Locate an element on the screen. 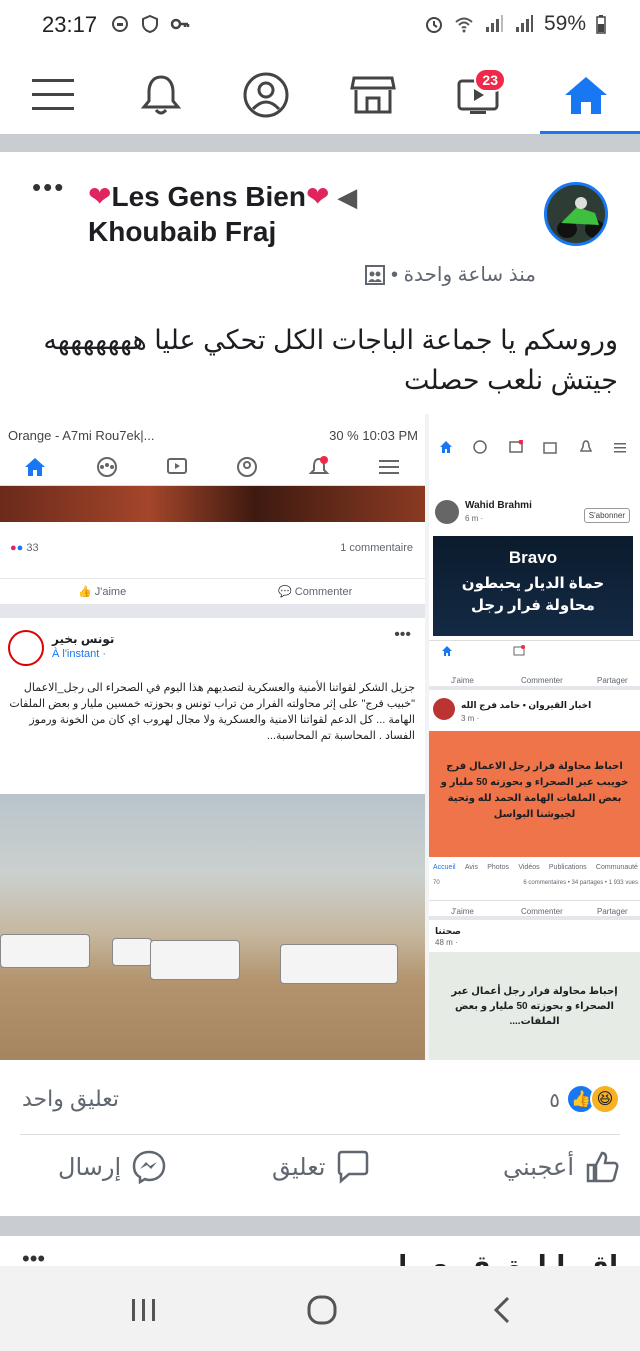 The height and width of the screenshot is (1351, 640). next-post-partial: ••• اقـ باـارة ـقـ ـعـ ـا is located at coordinates (320, 1251).